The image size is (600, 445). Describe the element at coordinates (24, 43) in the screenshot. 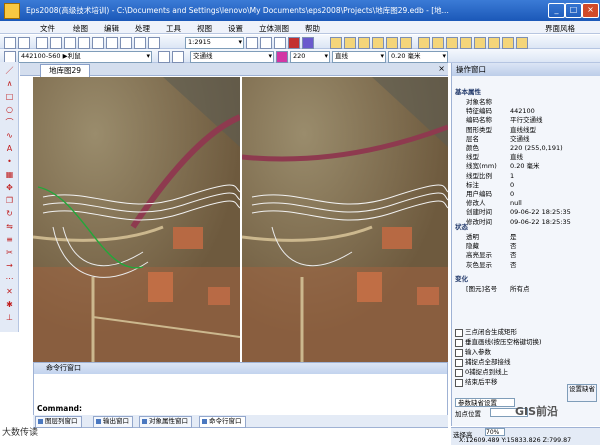

I see `redo-icon` at that location.